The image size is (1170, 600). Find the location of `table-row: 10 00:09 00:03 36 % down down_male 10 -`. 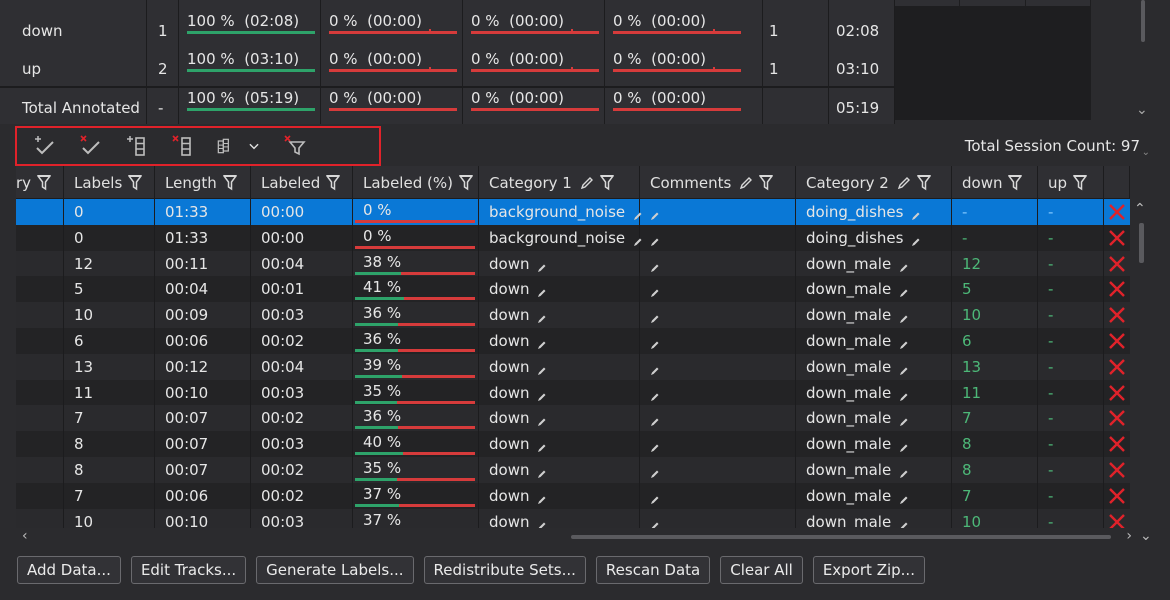

table-row: 10 00:09 00:03 36 % down down_male 10 - is located at coordinates (573, 315).